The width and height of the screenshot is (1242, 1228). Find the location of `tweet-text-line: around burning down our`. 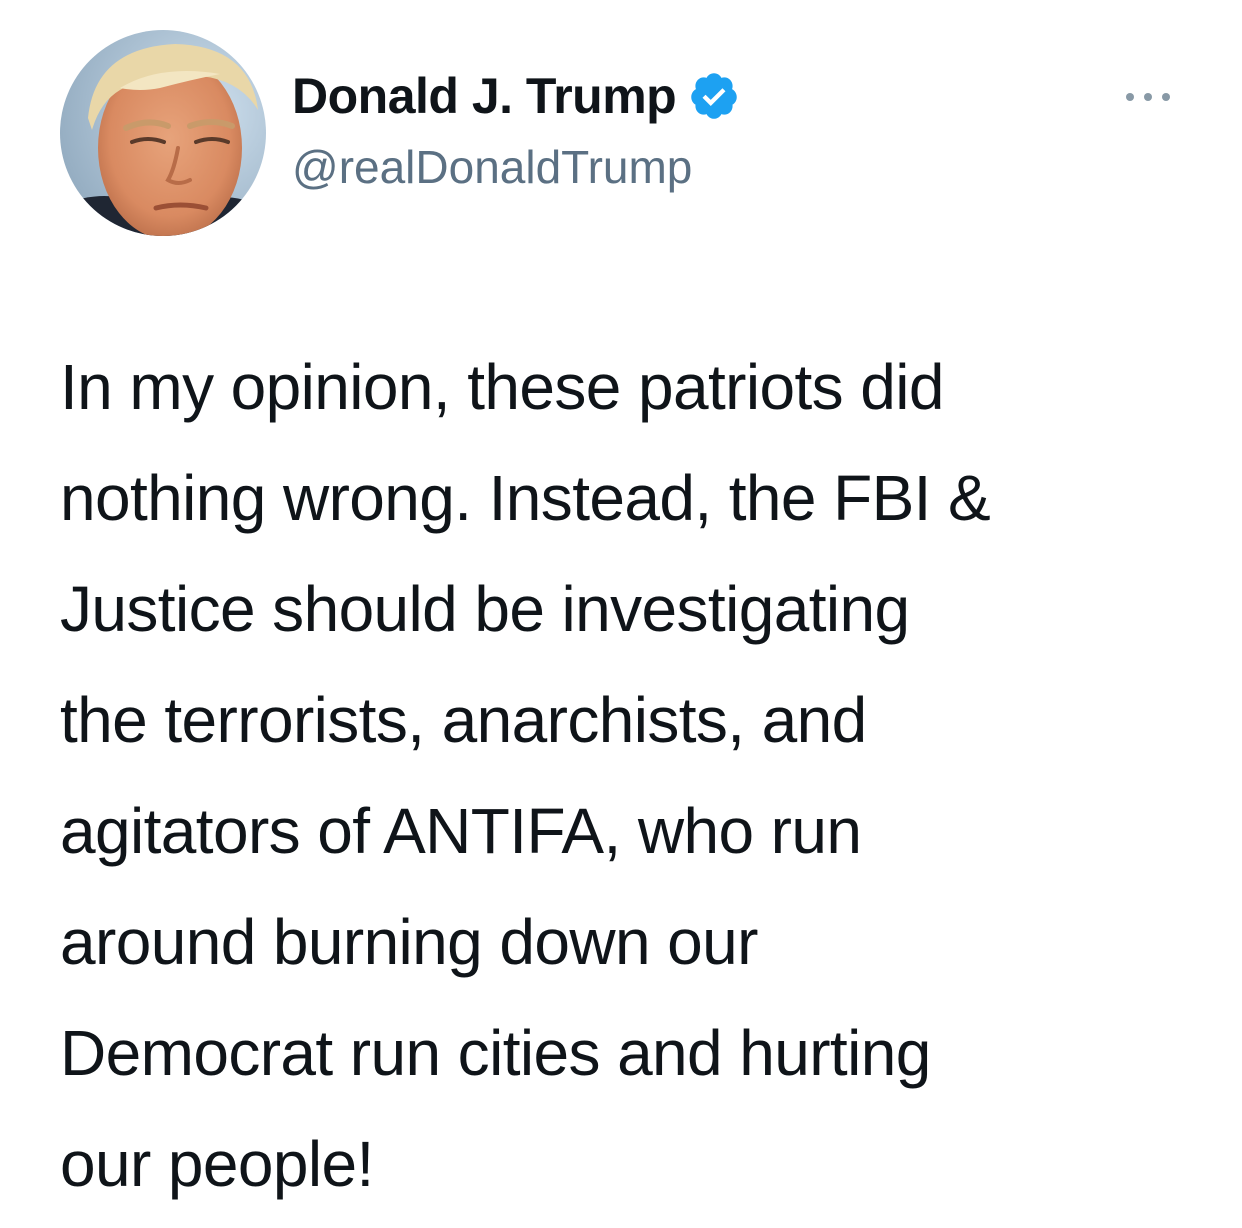

tweet-text-line: around burning down our is located at coordinates (409, 942).